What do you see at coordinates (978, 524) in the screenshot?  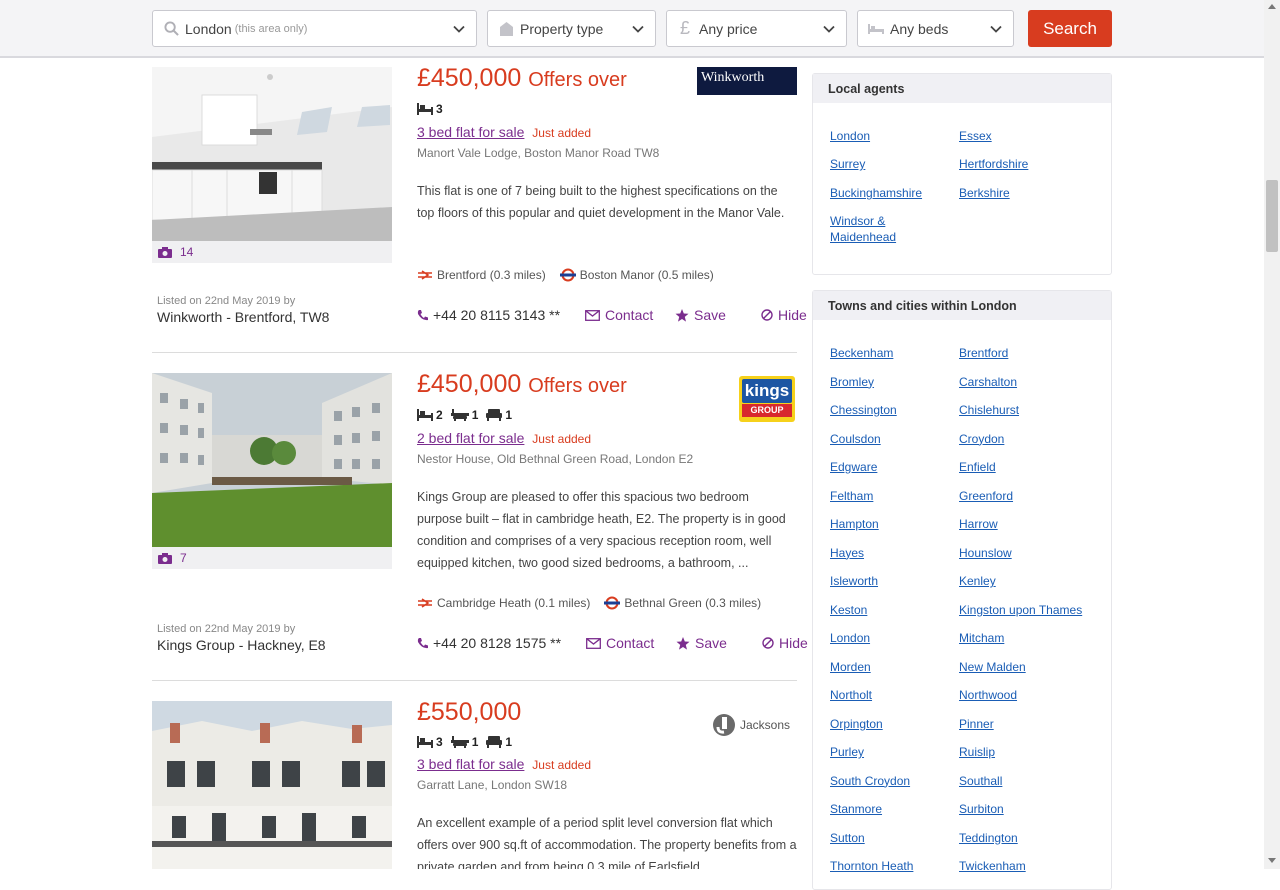 I see `town-link: Harrow` at bounding box center [978, 524].